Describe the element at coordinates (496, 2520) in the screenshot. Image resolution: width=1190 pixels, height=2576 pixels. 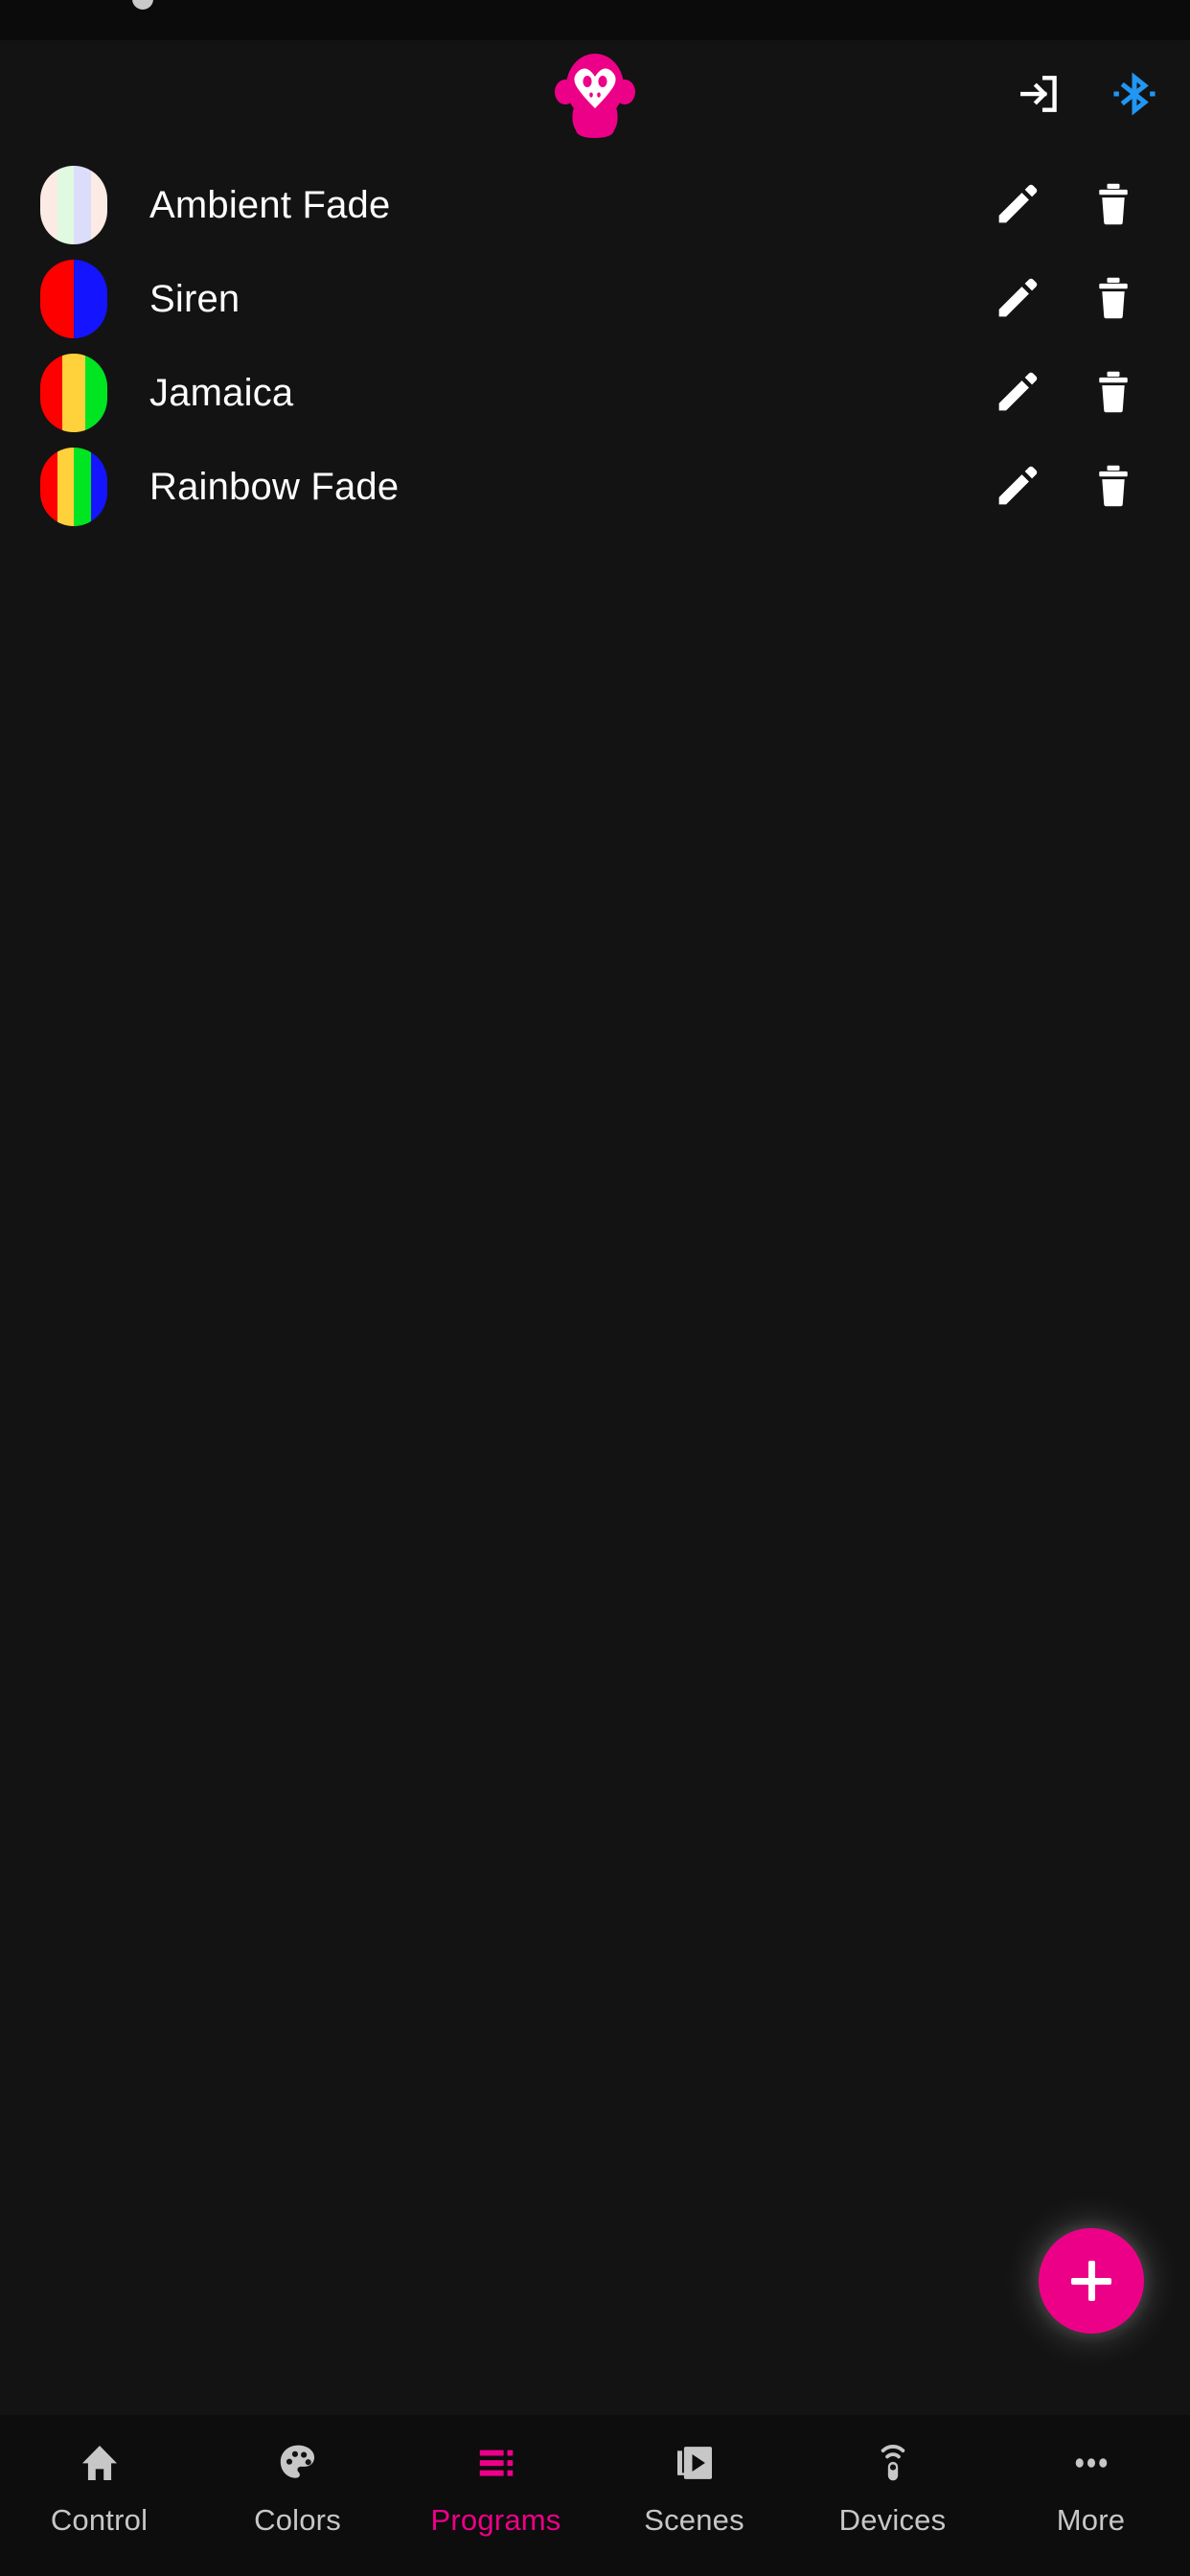
I see `nav-label: Programs` at that location.